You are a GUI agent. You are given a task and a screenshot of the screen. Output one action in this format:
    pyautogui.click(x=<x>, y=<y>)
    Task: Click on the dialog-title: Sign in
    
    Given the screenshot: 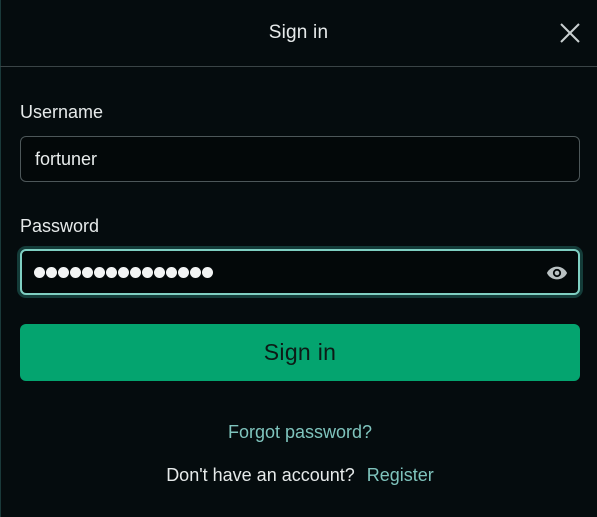 What is the action you would take?
    pyautogui.click(x=298, y=32)
    